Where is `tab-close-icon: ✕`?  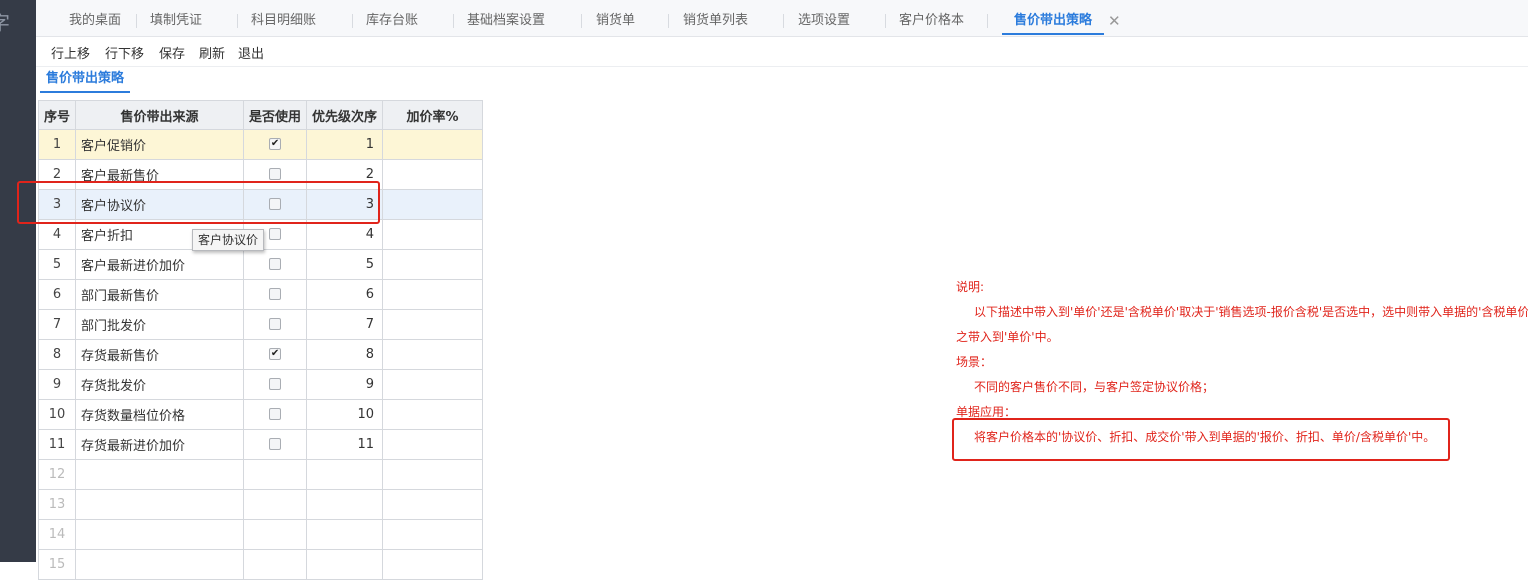
tab-close-icon: ✕ is located at coordinates (1114, 21).